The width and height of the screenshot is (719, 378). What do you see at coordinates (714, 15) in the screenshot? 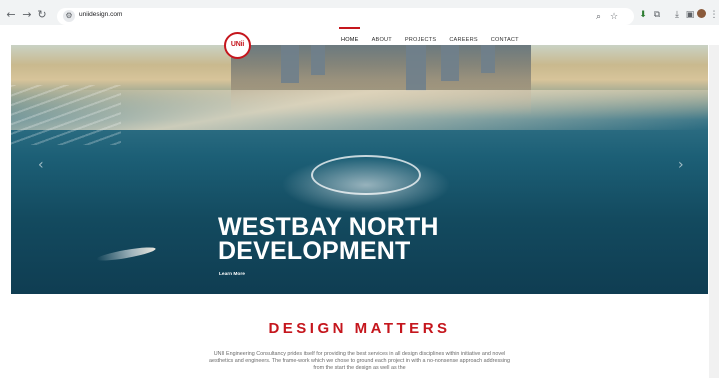
I see `kebab-menu-icon: ⋮` at bounding box center [714, 15].